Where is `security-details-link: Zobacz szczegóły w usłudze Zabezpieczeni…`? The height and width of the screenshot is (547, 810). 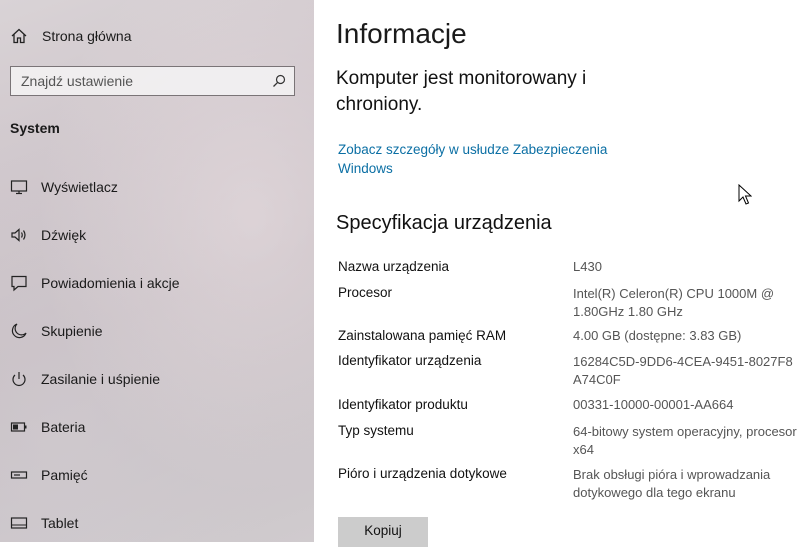
security-details-link: Zobacz szczegóły w usłudze Zabezpieczeni… is located at coordinates (488, 159).